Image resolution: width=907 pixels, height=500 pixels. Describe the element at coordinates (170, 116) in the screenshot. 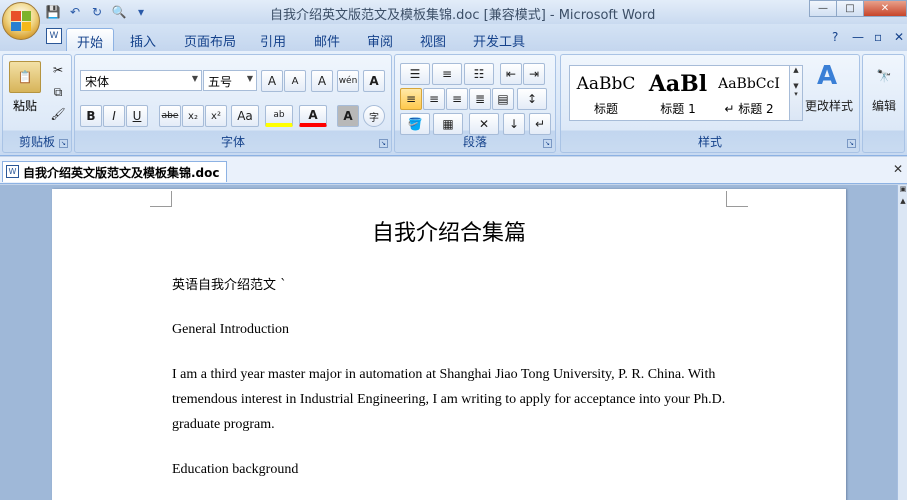

I see `strikethrough-button: abe` at that location.